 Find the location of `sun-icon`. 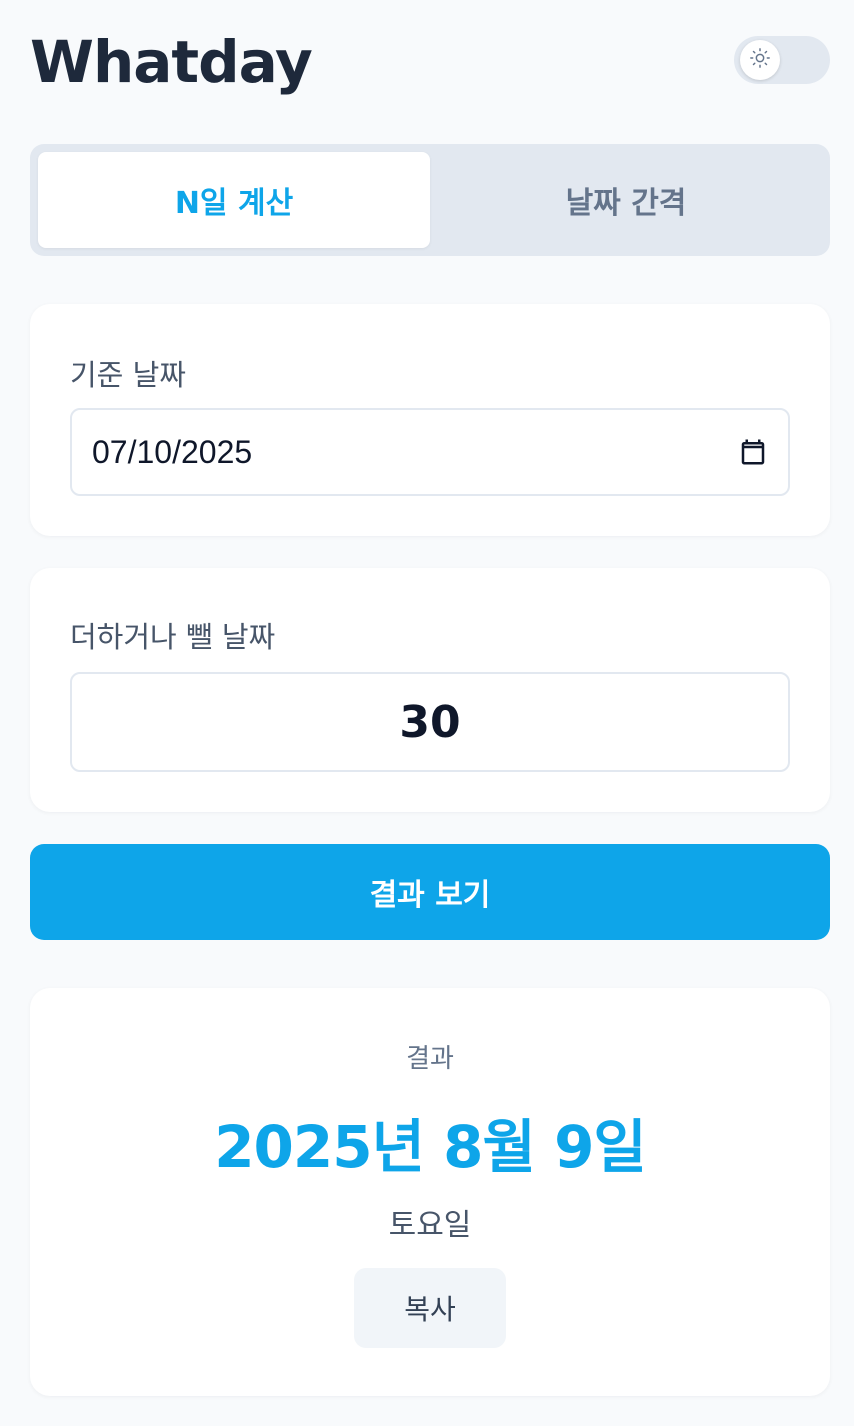

sun-icon is located at coordinates (760, 60).